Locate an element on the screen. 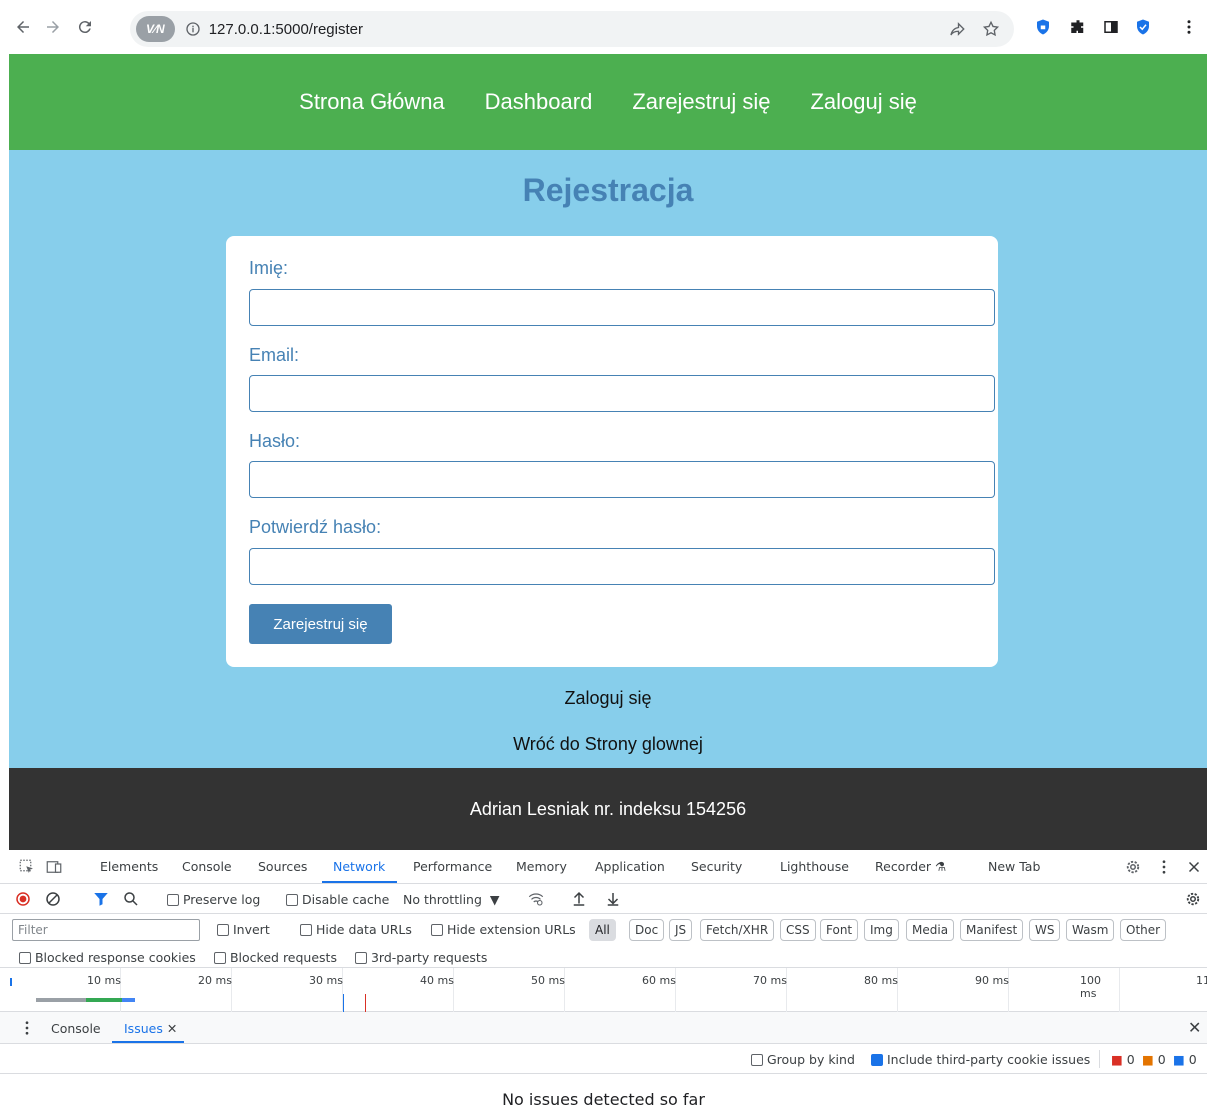 This screenshot has width=1207, height=1120. security-extension-icon is located at coordinates (1143, 27).